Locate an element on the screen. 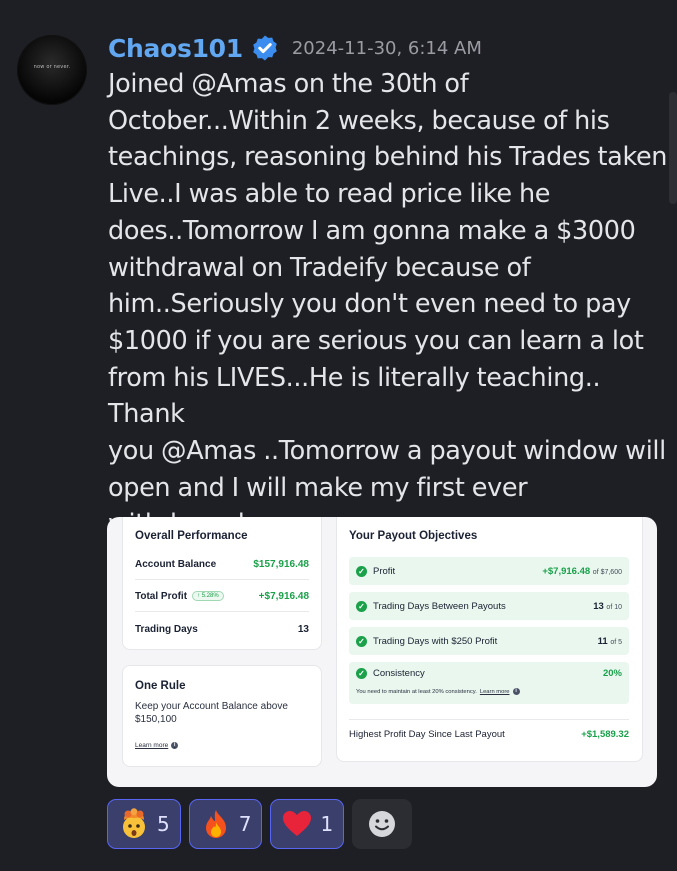 This screenshot has height=871, width=677. message-timestamp: 2024-11-30, 6:14 AM is located at coordinates (386, 48).